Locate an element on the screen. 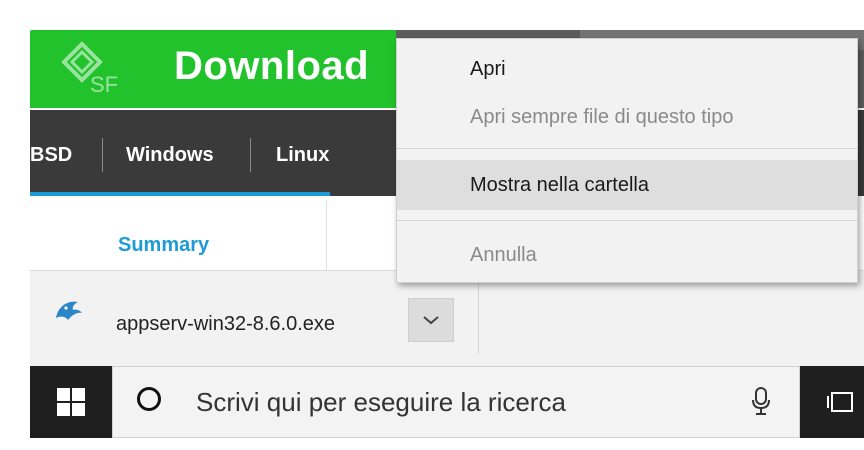 The height and width of the screenshot is (450, 864). download-options-button is located at coordinates (431, 320).